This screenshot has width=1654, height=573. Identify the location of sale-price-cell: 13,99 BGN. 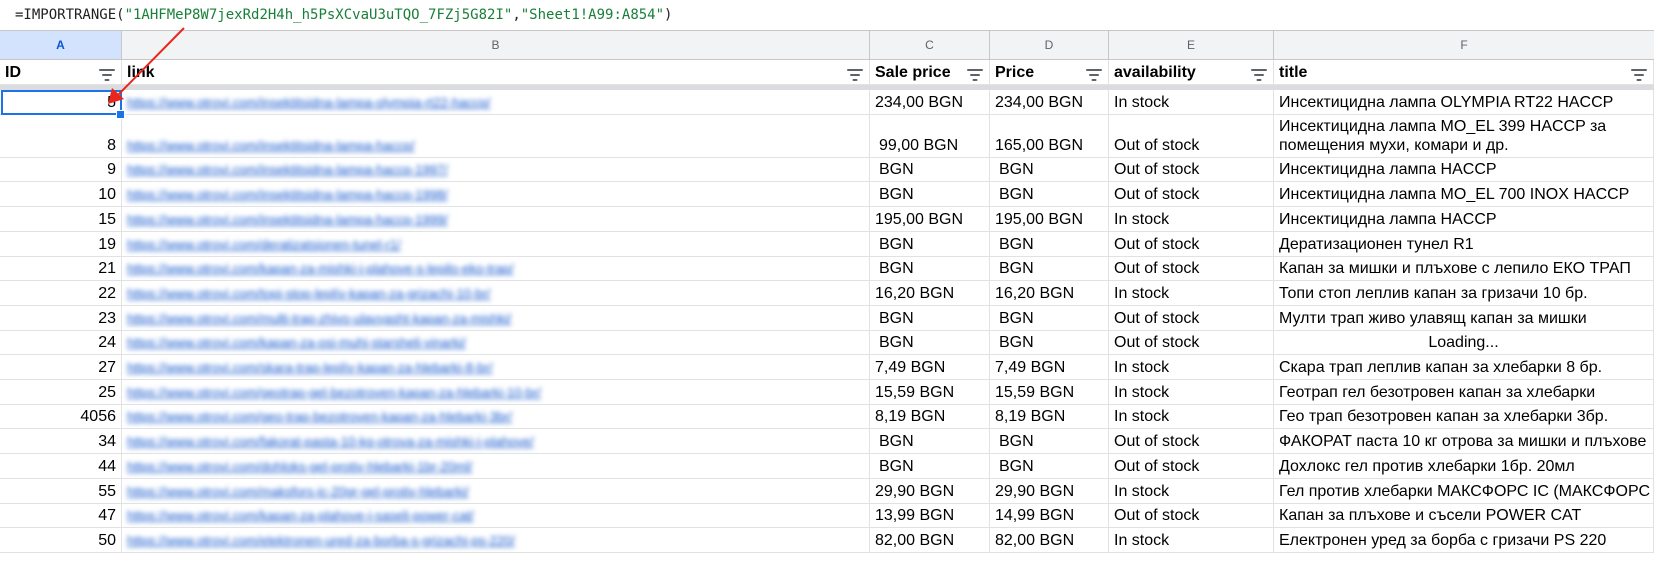
(930, 516).